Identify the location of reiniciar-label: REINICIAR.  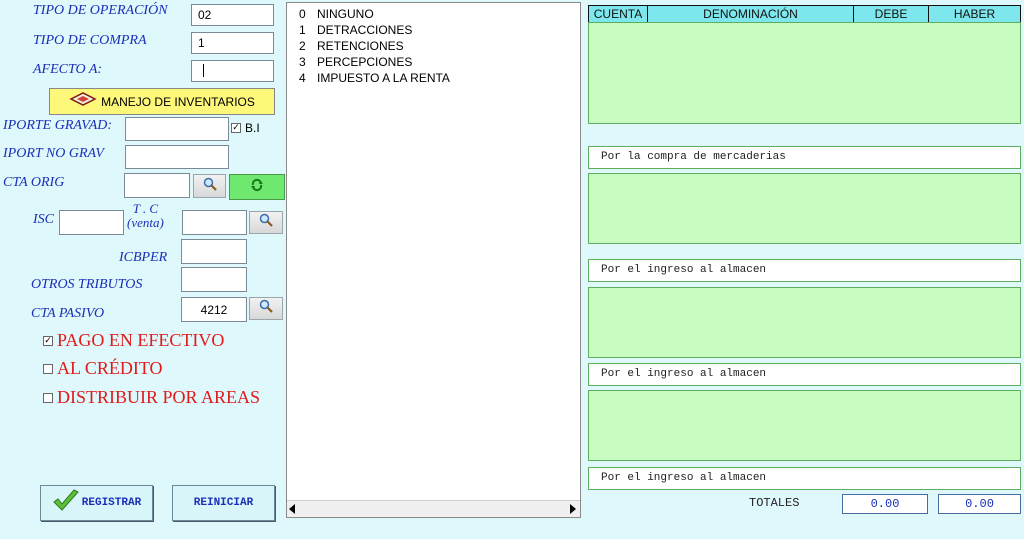
(223, 503).